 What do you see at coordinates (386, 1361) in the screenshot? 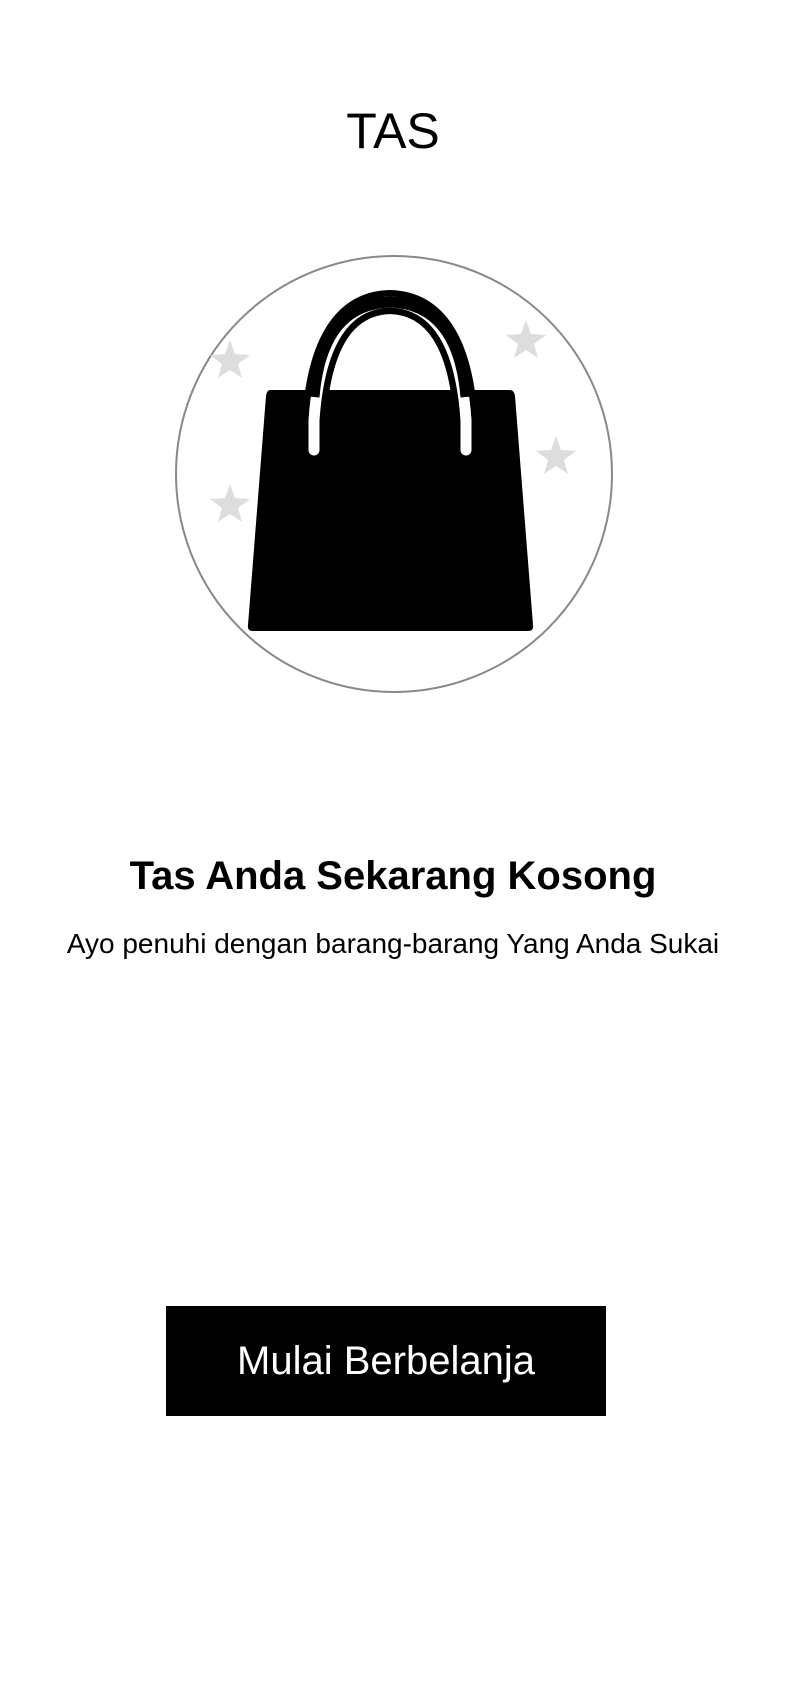
I see `start-shopping-button: Mulai Berbelanja` at bounding box center [386, 1361].